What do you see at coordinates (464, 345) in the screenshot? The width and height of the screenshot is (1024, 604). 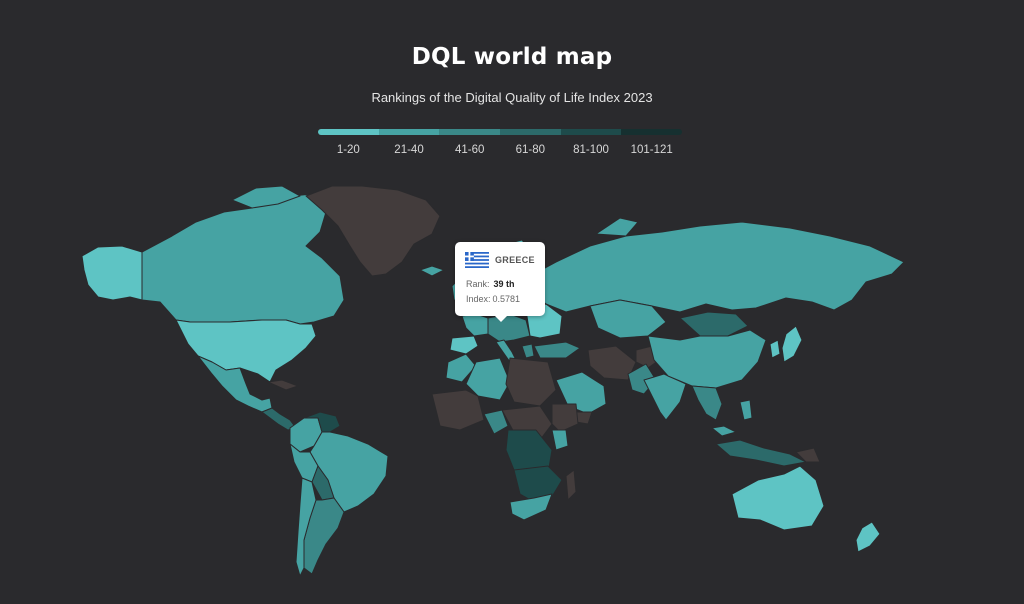 I see `country-iberia` at bounding box center [464, 345].